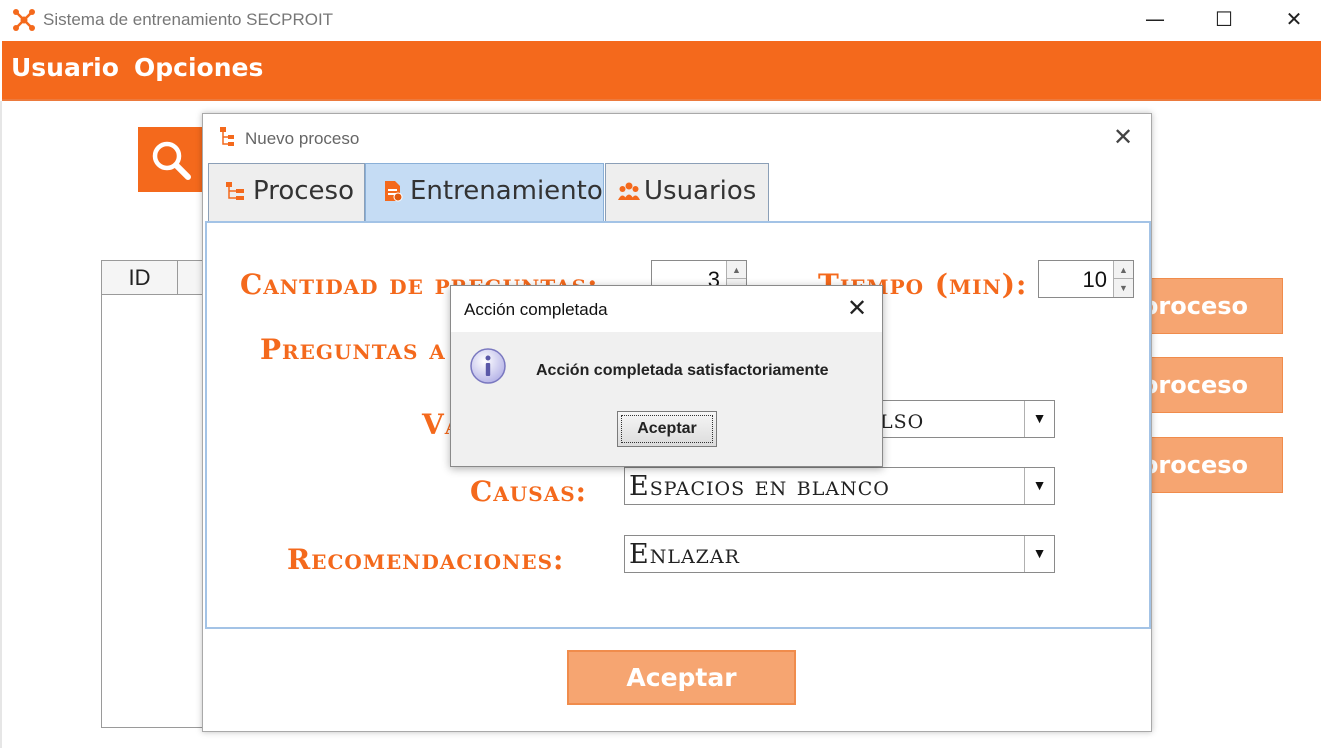 The image size is (1321, 748). What do you see at coordinates (536, 309) in the screenshot?
I see `message-title: Acción completada` at bounding box center [536, 309].